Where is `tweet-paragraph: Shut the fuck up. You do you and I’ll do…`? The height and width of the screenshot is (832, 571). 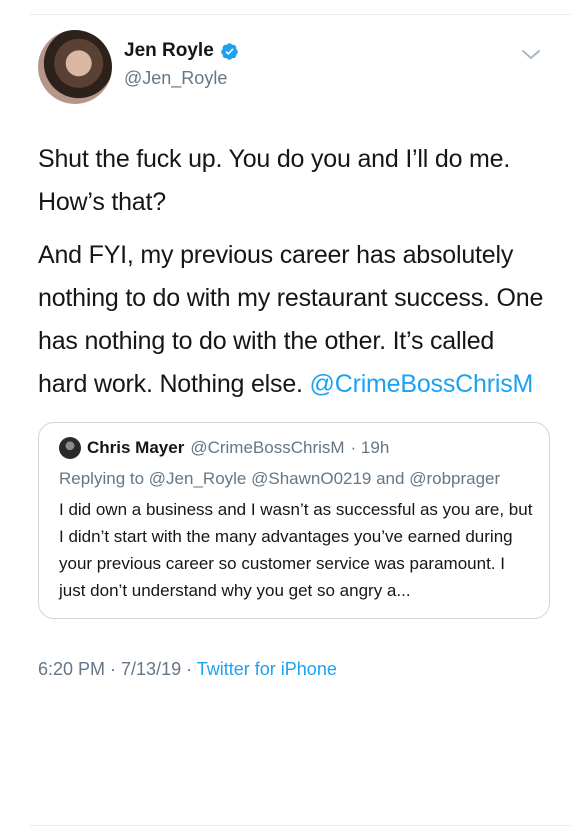
tweet-paragraph: Shut the fuck up. You do you and I’ll do… is located at coordinates (274, 180).